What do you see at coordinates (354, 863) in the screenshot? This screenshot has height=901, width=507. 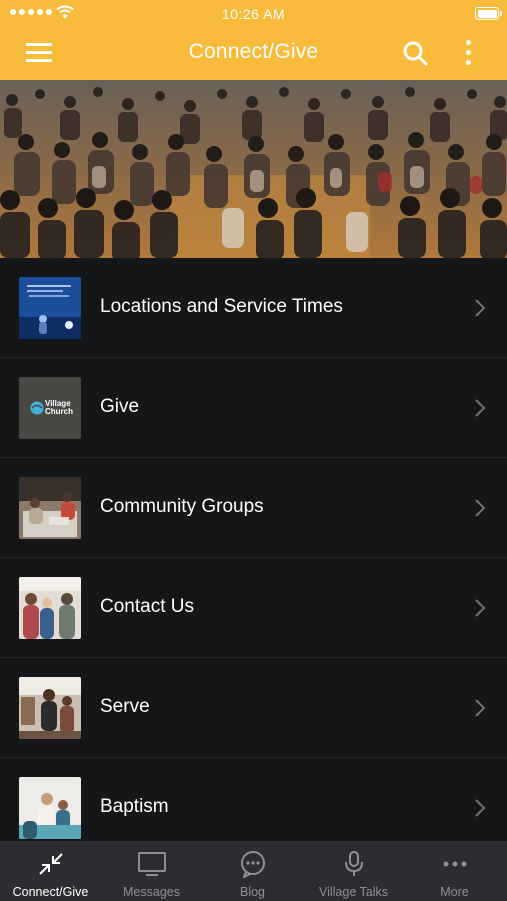 I see `microphone-icon` at bounding box center [354, 863].